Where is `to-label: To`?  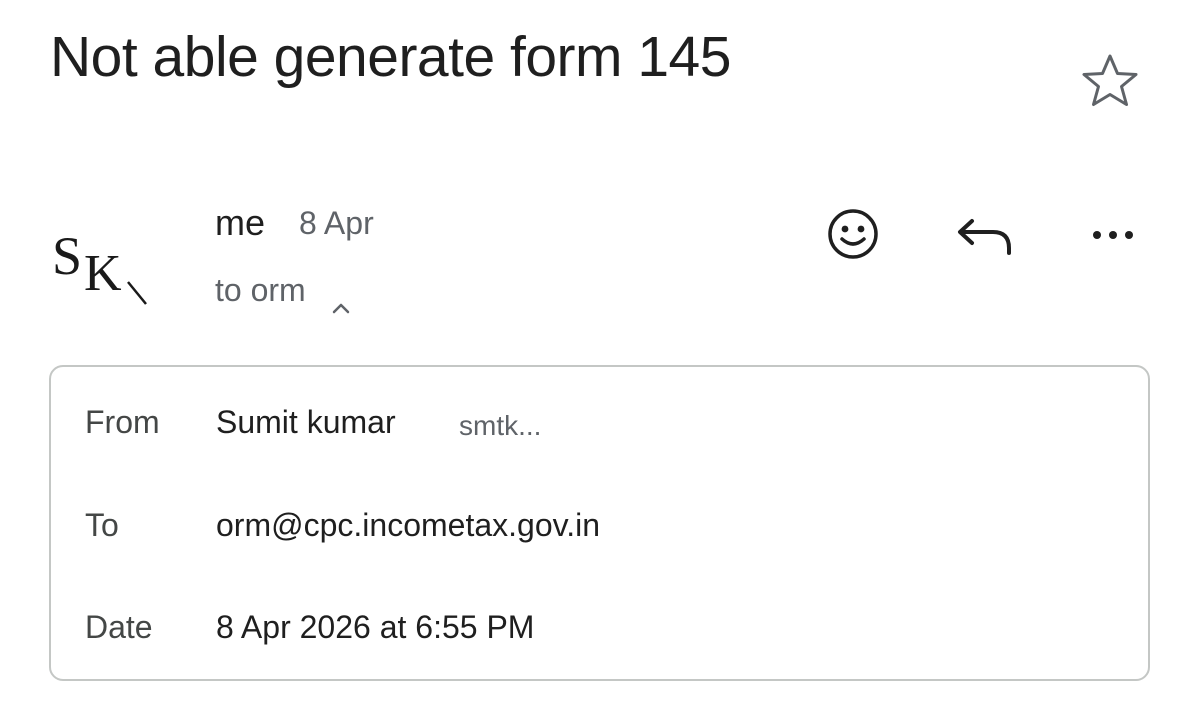 to-label: To is located at coordinates (102, 525).